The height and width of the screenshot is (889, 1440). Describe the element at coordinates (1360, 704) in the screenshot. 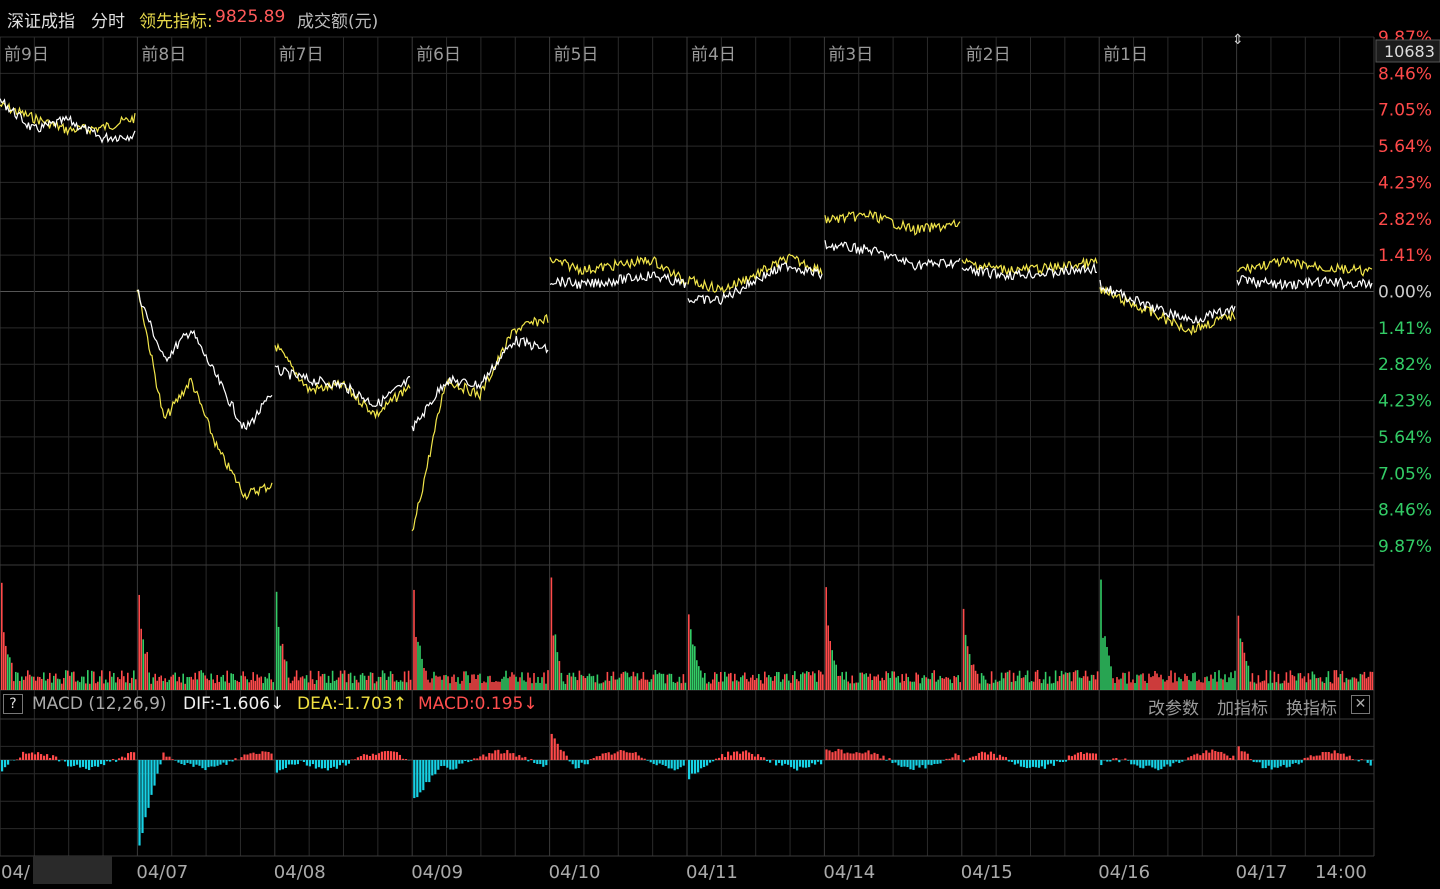

I see `close-icon: ✕` at that location.